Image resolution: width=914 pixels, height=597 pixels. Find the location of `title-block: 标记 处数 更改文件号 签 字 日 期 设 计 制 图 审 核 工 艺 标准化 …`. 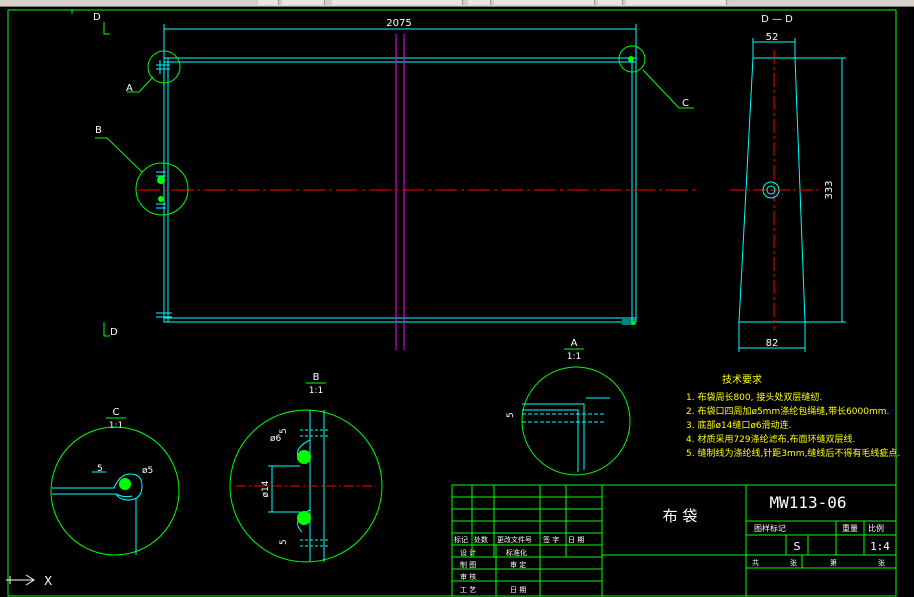

title-block: 标记 处数 更改文件号 签 字 日 期 设 计 制 图 审 核 工 艺 标准化 … is located at coordinates (674, 540).